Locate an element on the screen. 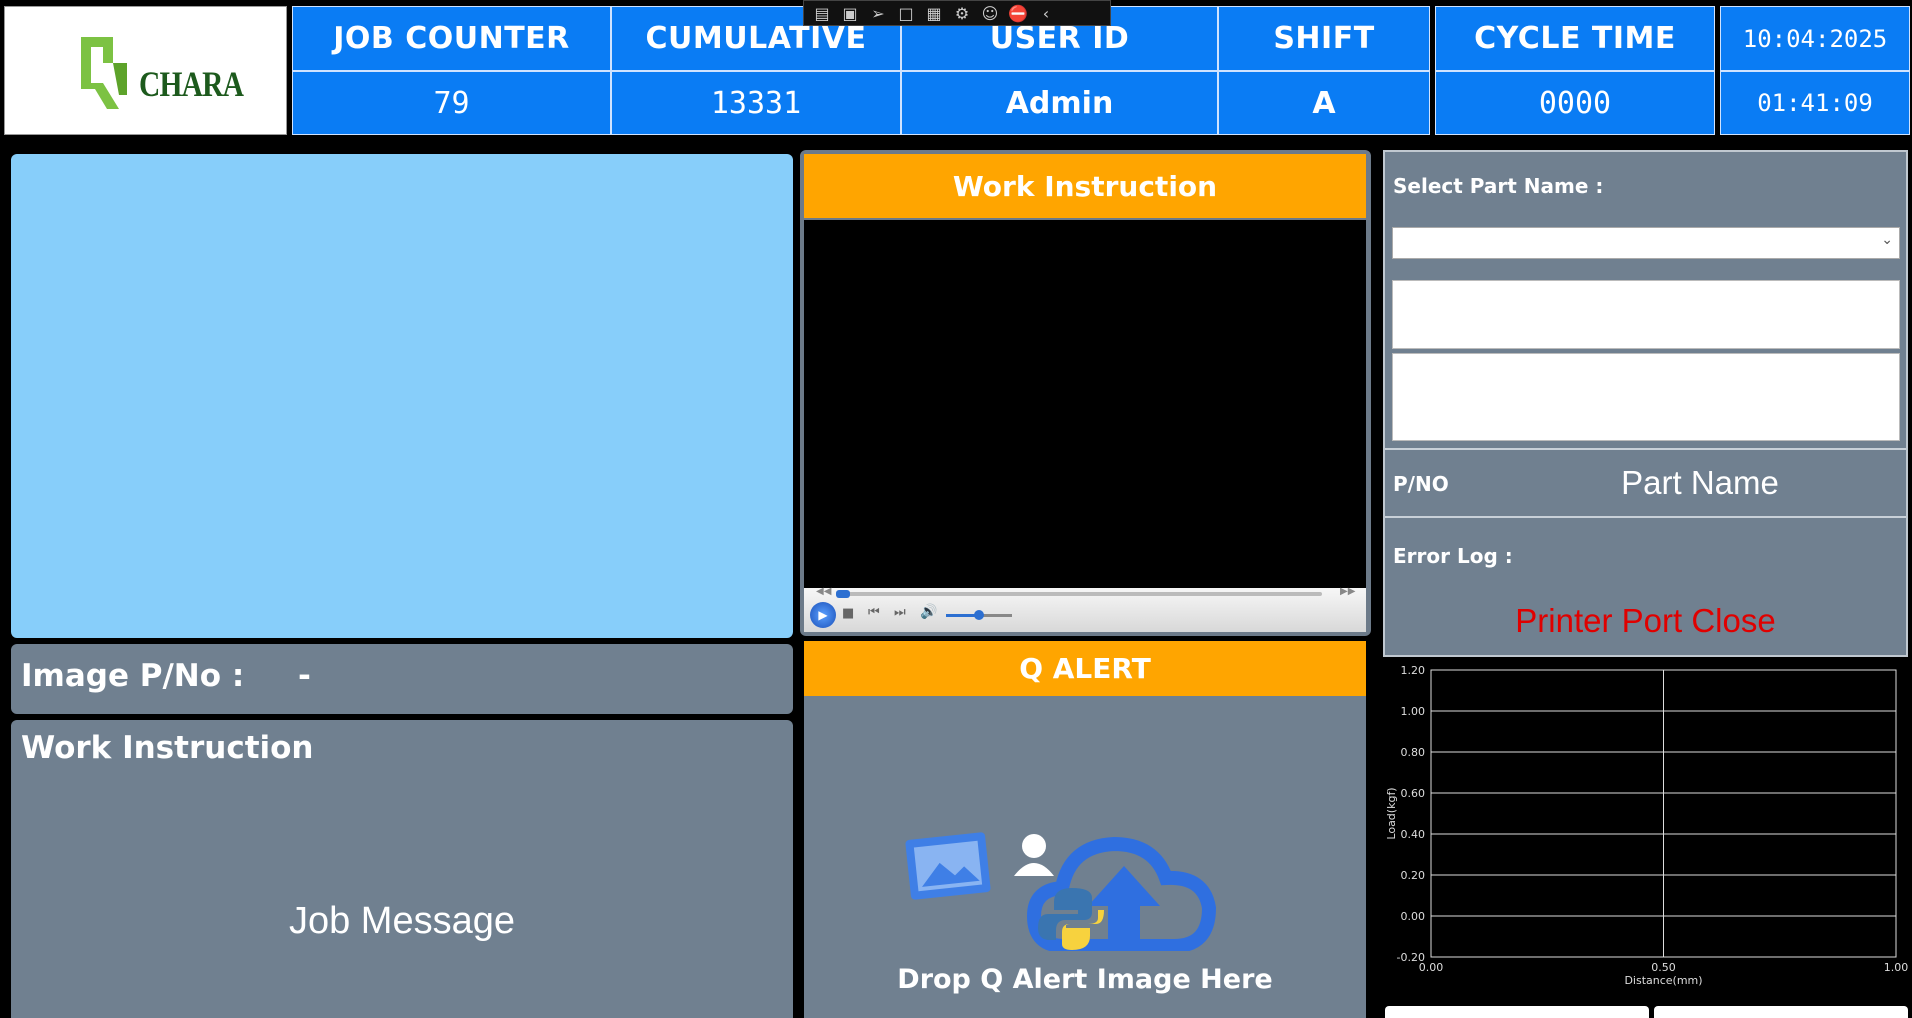  video-player is located at coordinates (1085, 405).